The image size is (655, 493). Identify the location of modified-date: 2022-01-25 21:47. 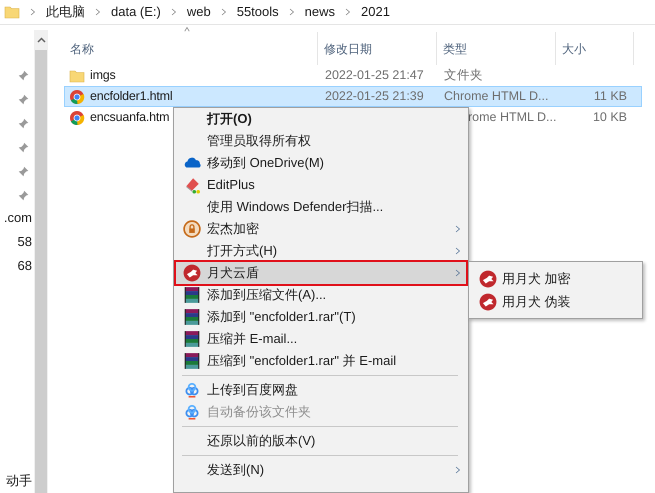
(374, 75).